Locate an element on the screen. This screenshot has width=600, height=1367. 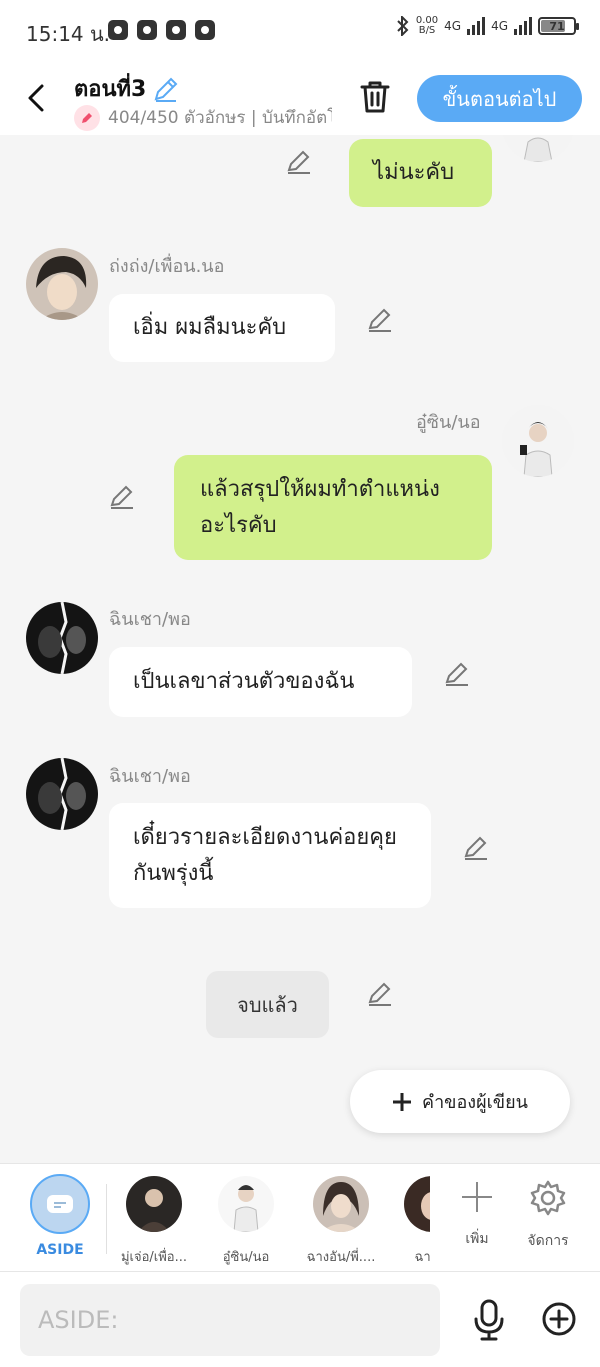
message-bubble: เอิ่ม ผมลืมนะคับ is located at coordinates (222, 328).